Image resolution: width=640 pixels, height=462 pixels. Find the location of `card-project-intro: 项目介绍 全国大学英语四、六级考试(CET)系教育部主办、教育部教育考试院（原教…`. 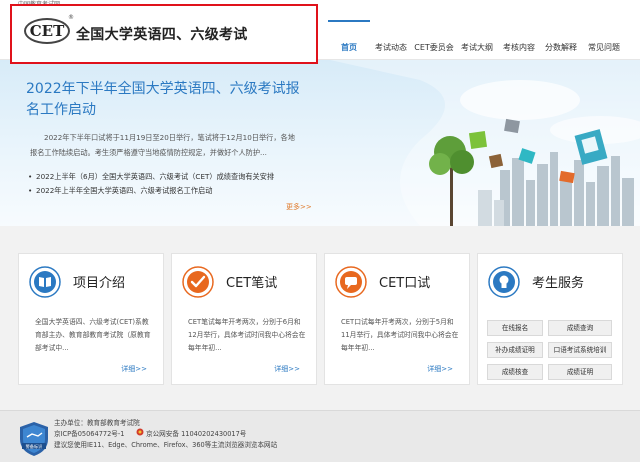

card-project-intro: 项目介绍 全国大学英语四、六级考试(CET)系教育部主办、教育部教育考试院（原教… is located at coordinates (91, 319).